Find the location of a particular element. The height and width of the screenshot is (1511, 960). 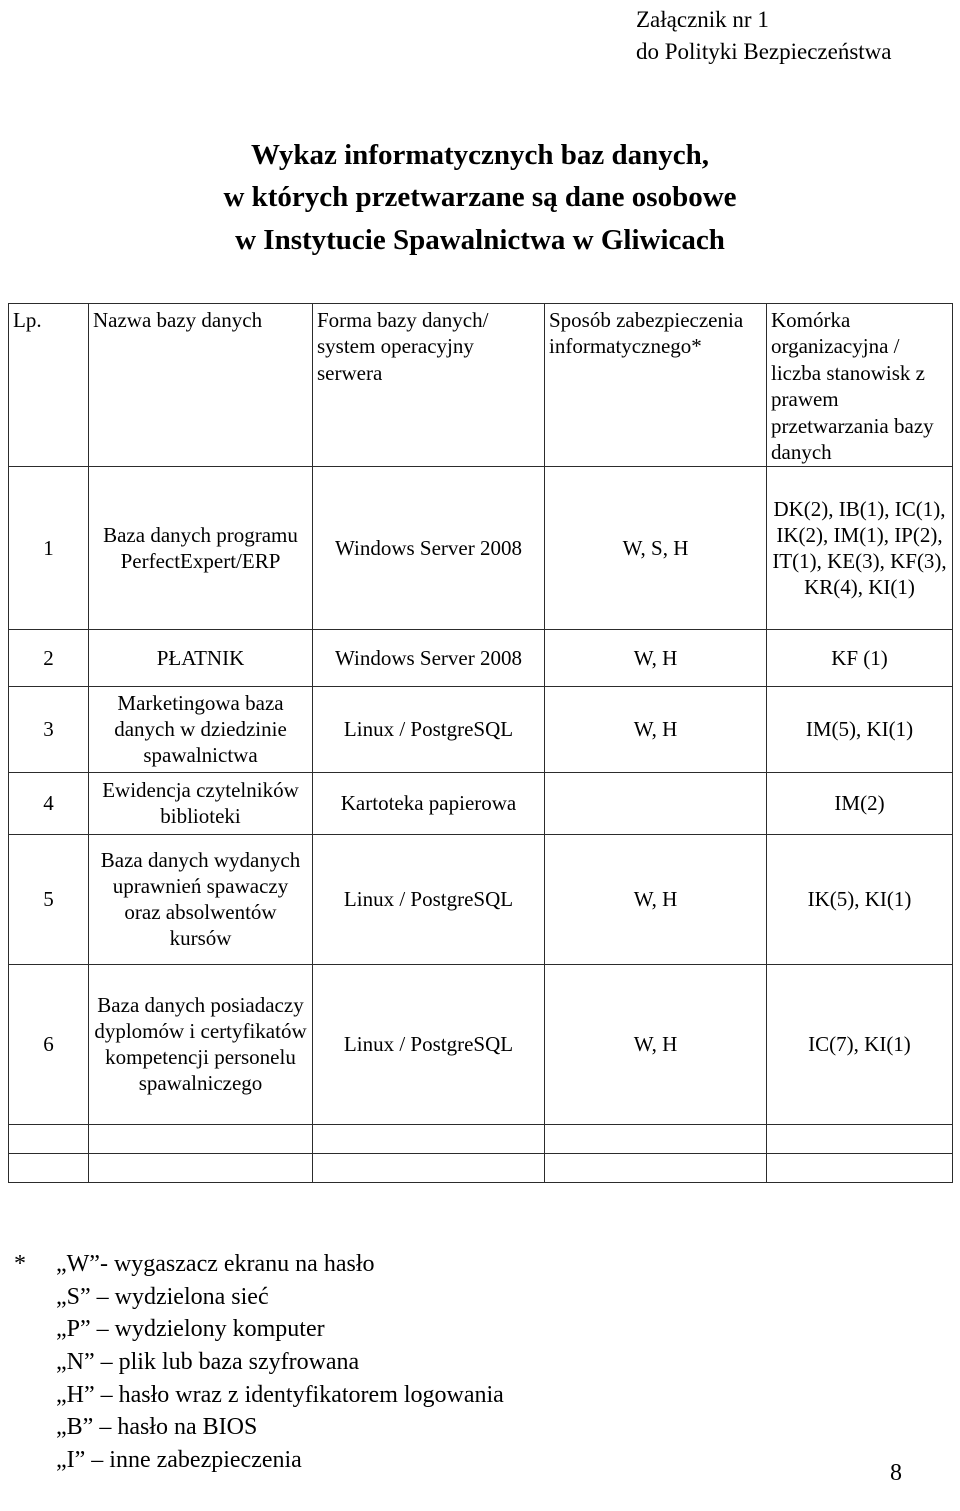

annex-line-1: Załącznik nr 1 is located at coordinates (702, 19).